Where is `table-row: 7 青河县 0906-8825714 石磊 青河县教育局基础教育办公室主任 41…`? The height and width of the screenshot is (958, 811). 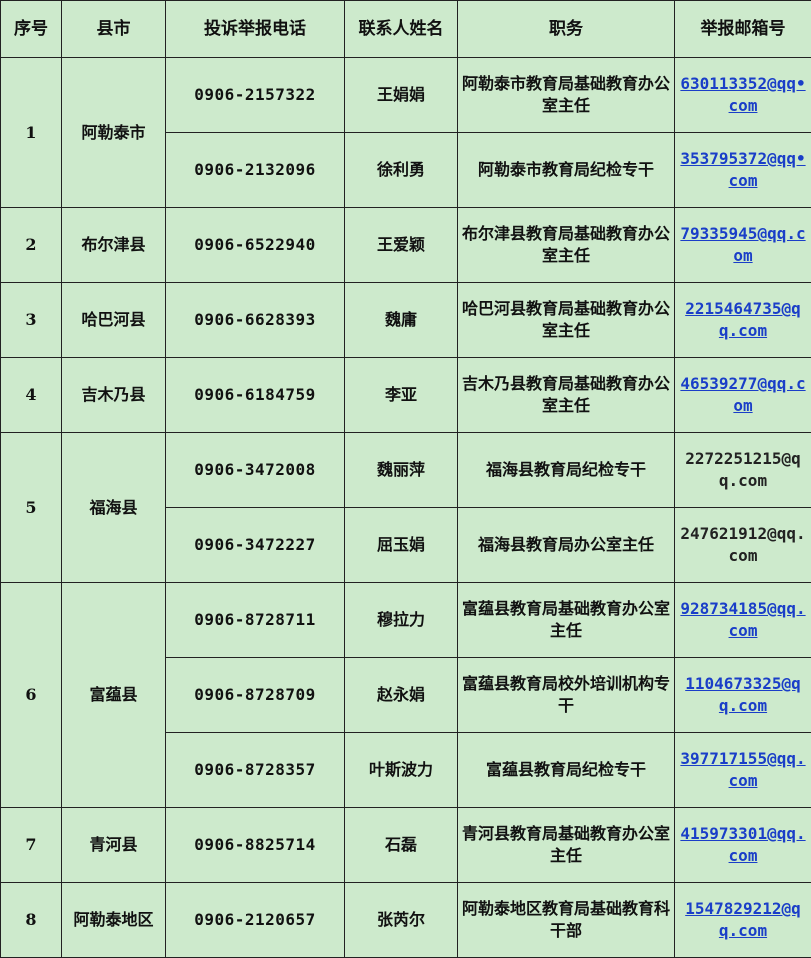 table-row: 7 青河县 0906-8825714 石磊 青河县教育局基础教育办公室主任 41… is located at coordinates (405, 845).